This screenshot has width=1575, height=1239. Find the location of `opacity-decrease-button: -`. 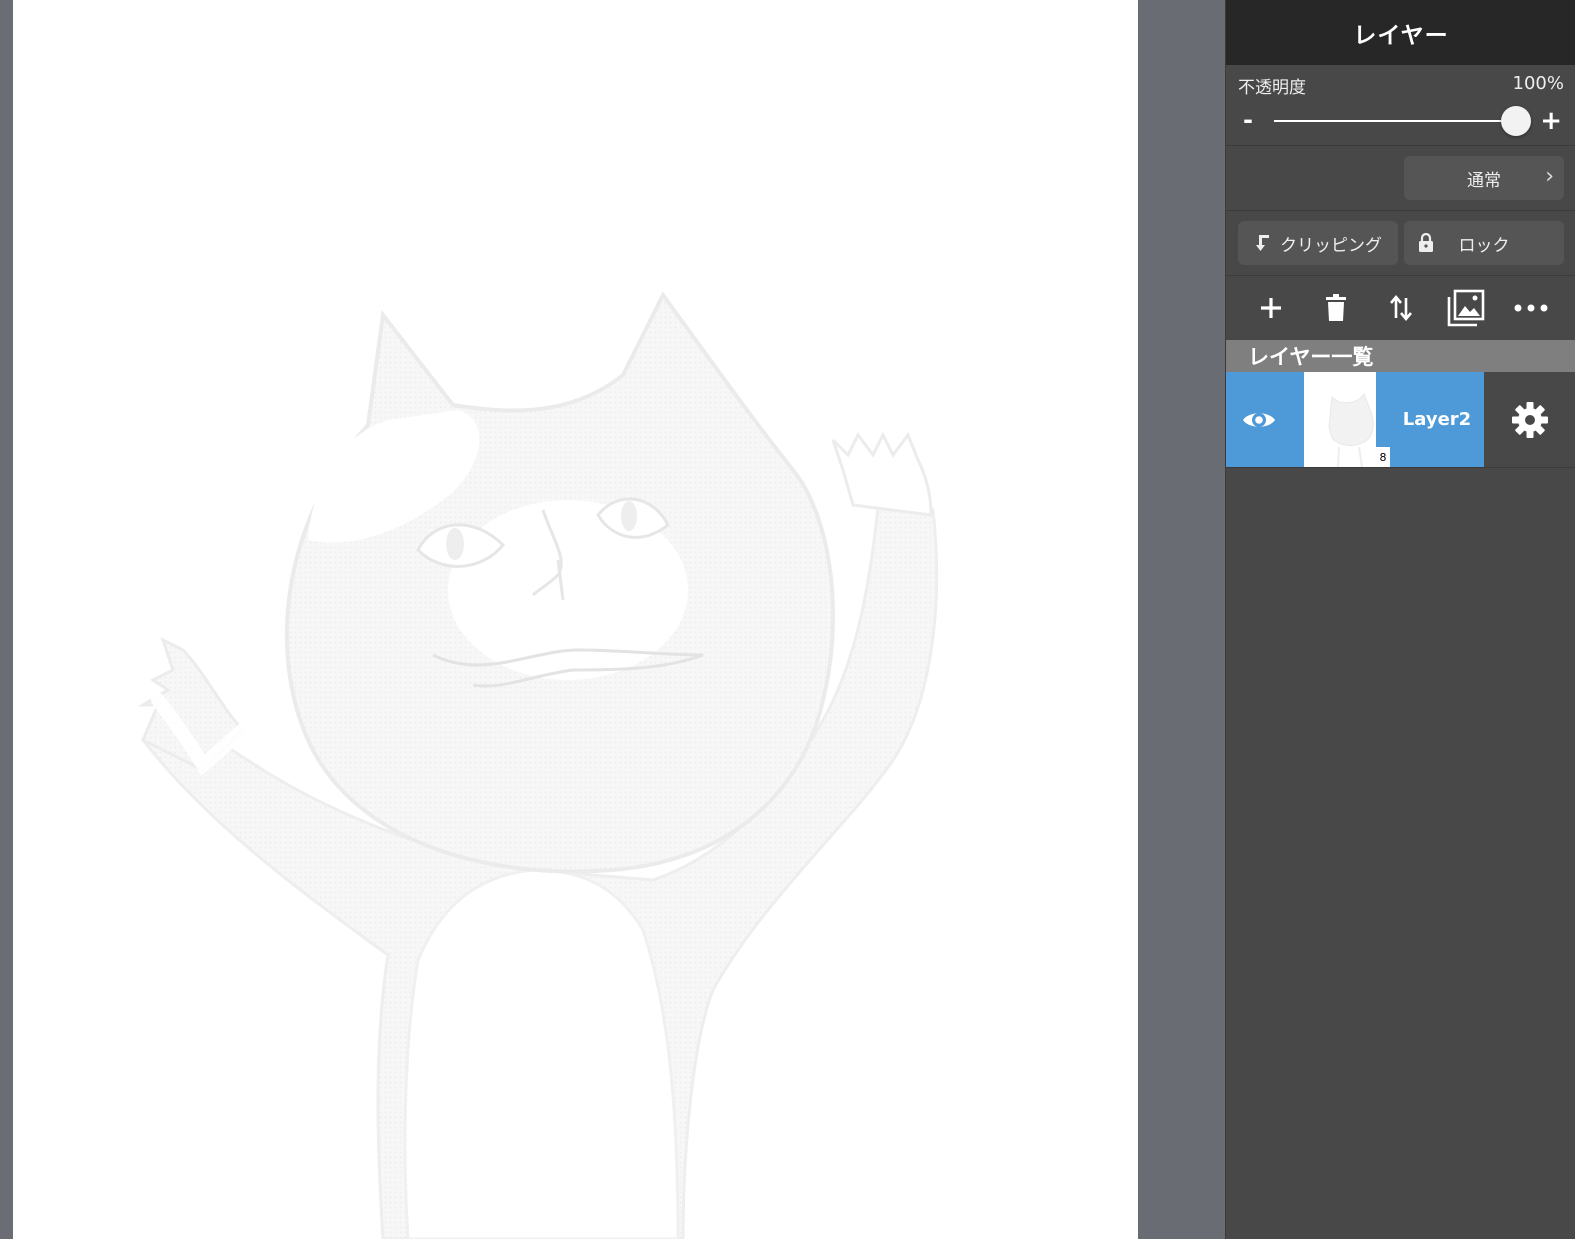

opacity-decrease-button: - is located at coordinates (1248, 120).